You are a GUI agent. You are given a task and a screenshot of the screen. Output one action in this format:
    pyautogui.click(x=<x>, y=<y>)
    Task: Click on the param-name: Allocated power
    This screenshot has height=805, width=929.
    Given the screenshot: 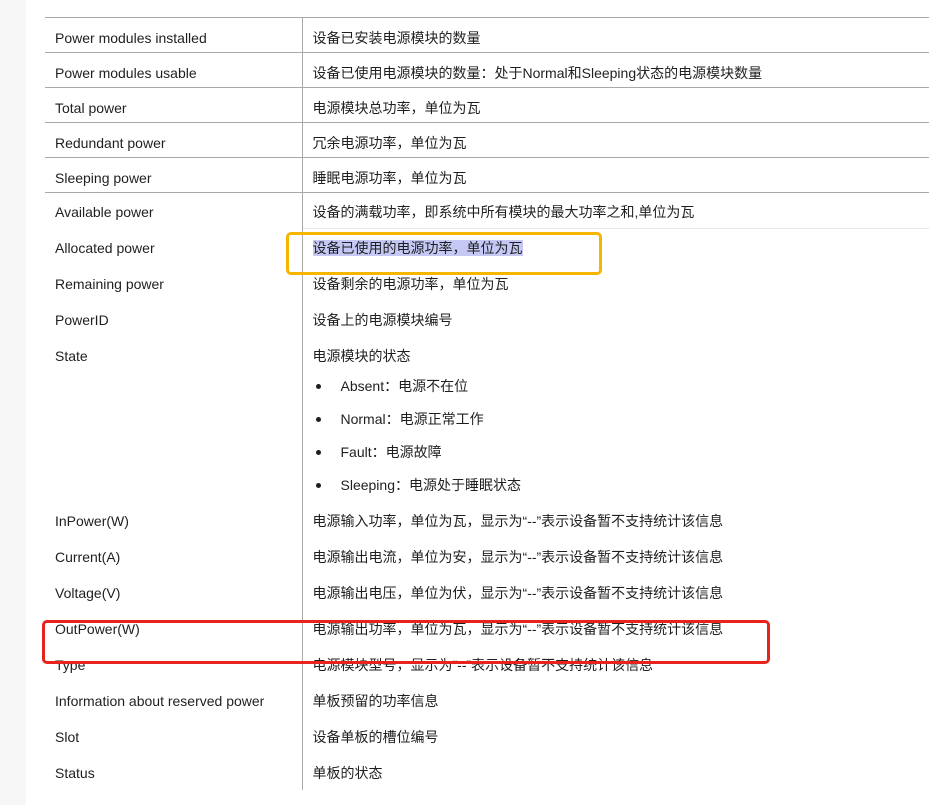 What is the action you would take?
    pyautogui.click(x=174, y=246)
    